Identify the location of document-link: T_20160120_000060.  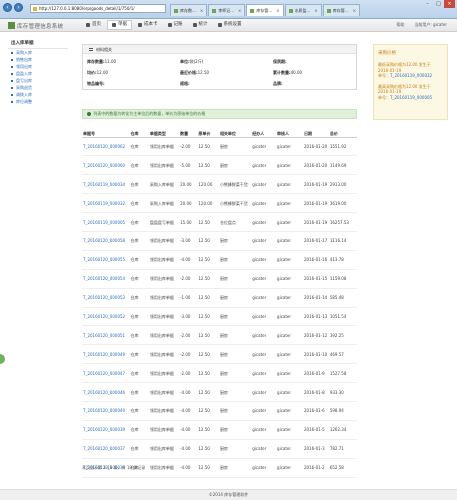
(106, 165).